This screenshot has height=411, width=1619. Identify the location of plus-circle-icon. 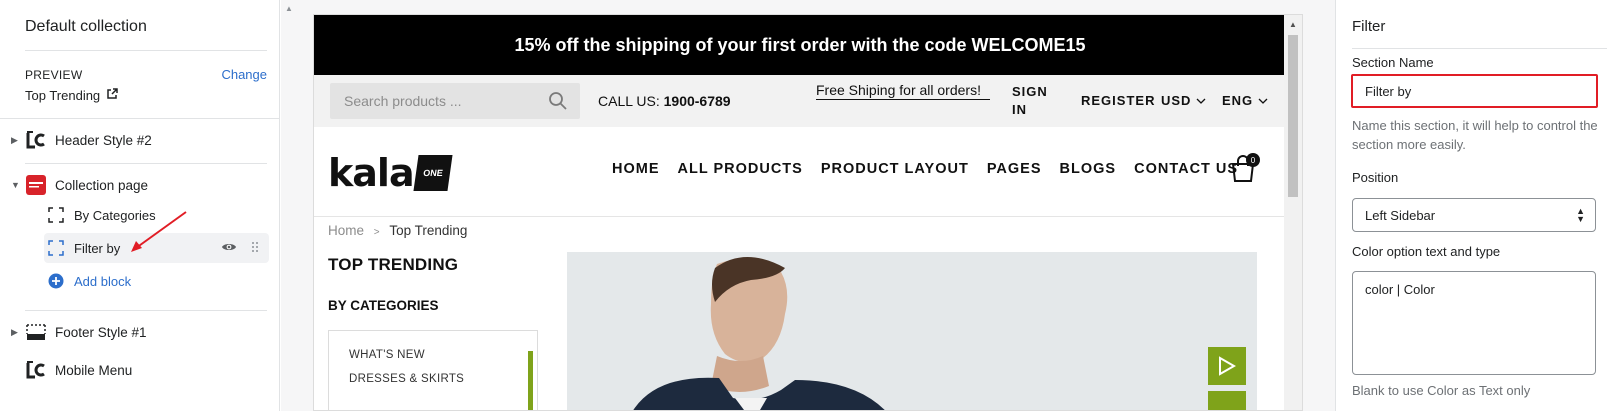
(56, 281).